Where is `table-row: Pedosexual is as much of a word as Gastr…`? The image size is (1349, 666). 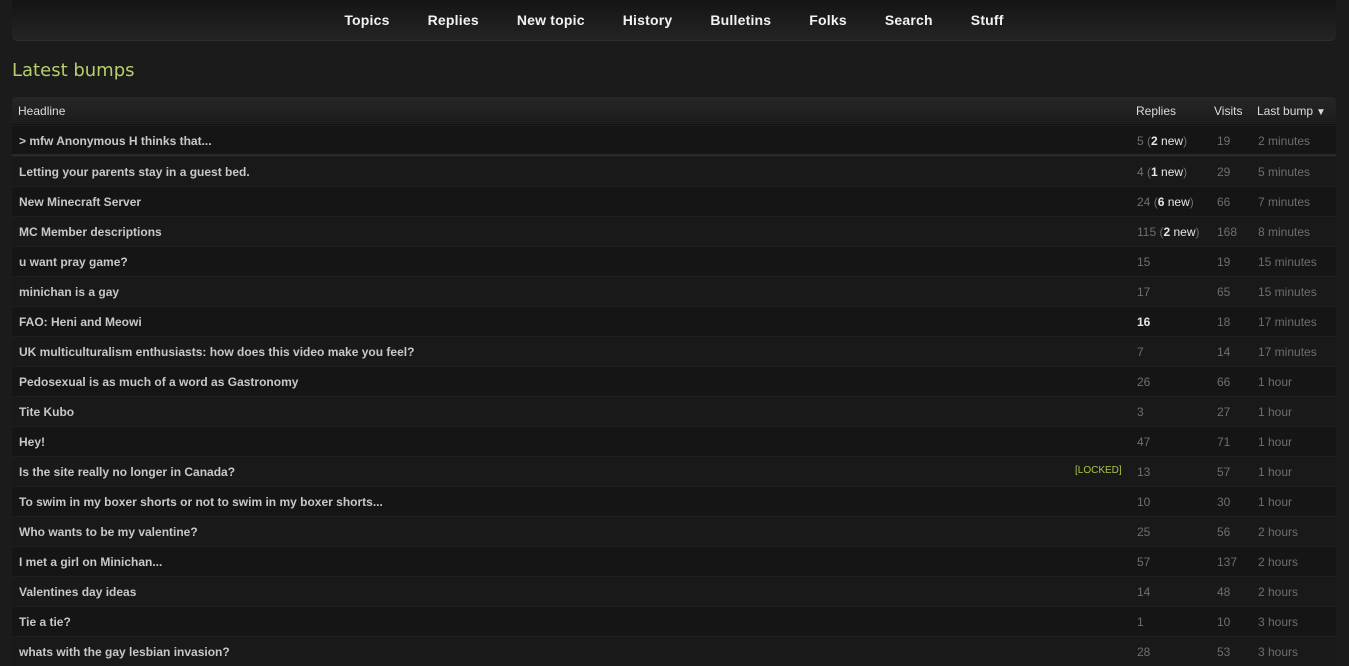
table-row: Pedosexual is as much of a word as Gastr… is located at coordinates (674, 381).